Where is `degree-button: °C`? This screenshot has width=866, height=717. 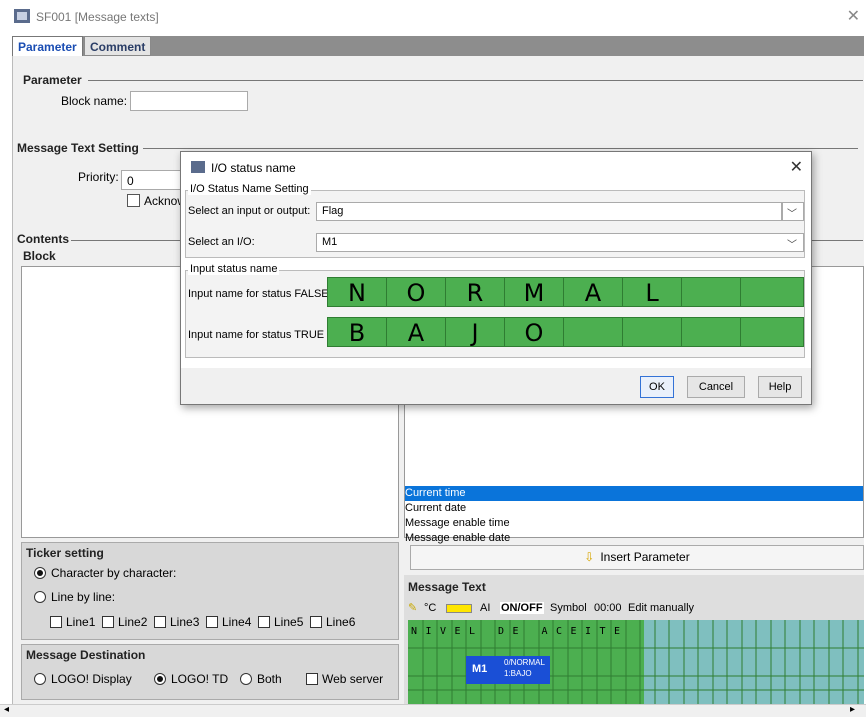
degree-button: °C is located at coordinates (430, 608).